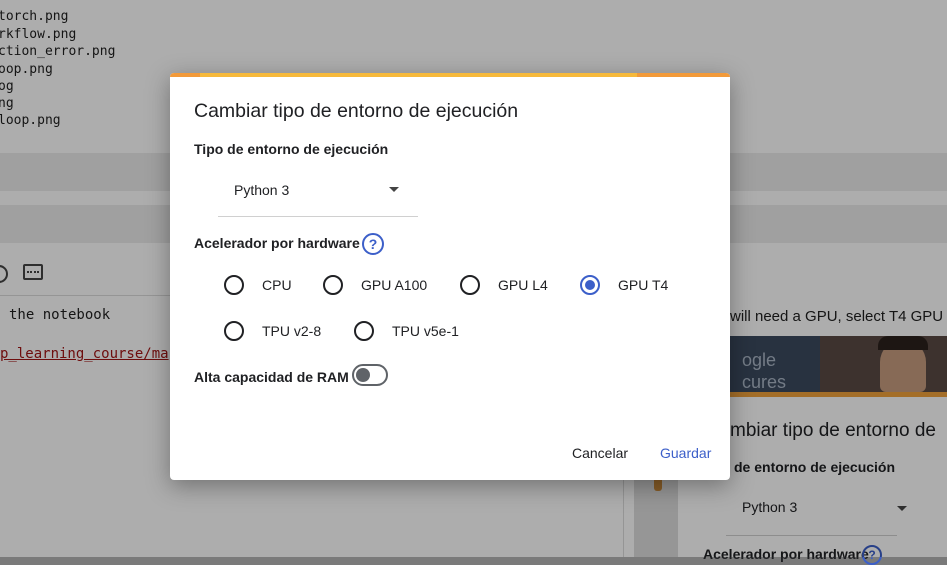 This screenshot has width=947, height=565. I want to click on accelerator-option-cpu: CPU, so click(269, 287).